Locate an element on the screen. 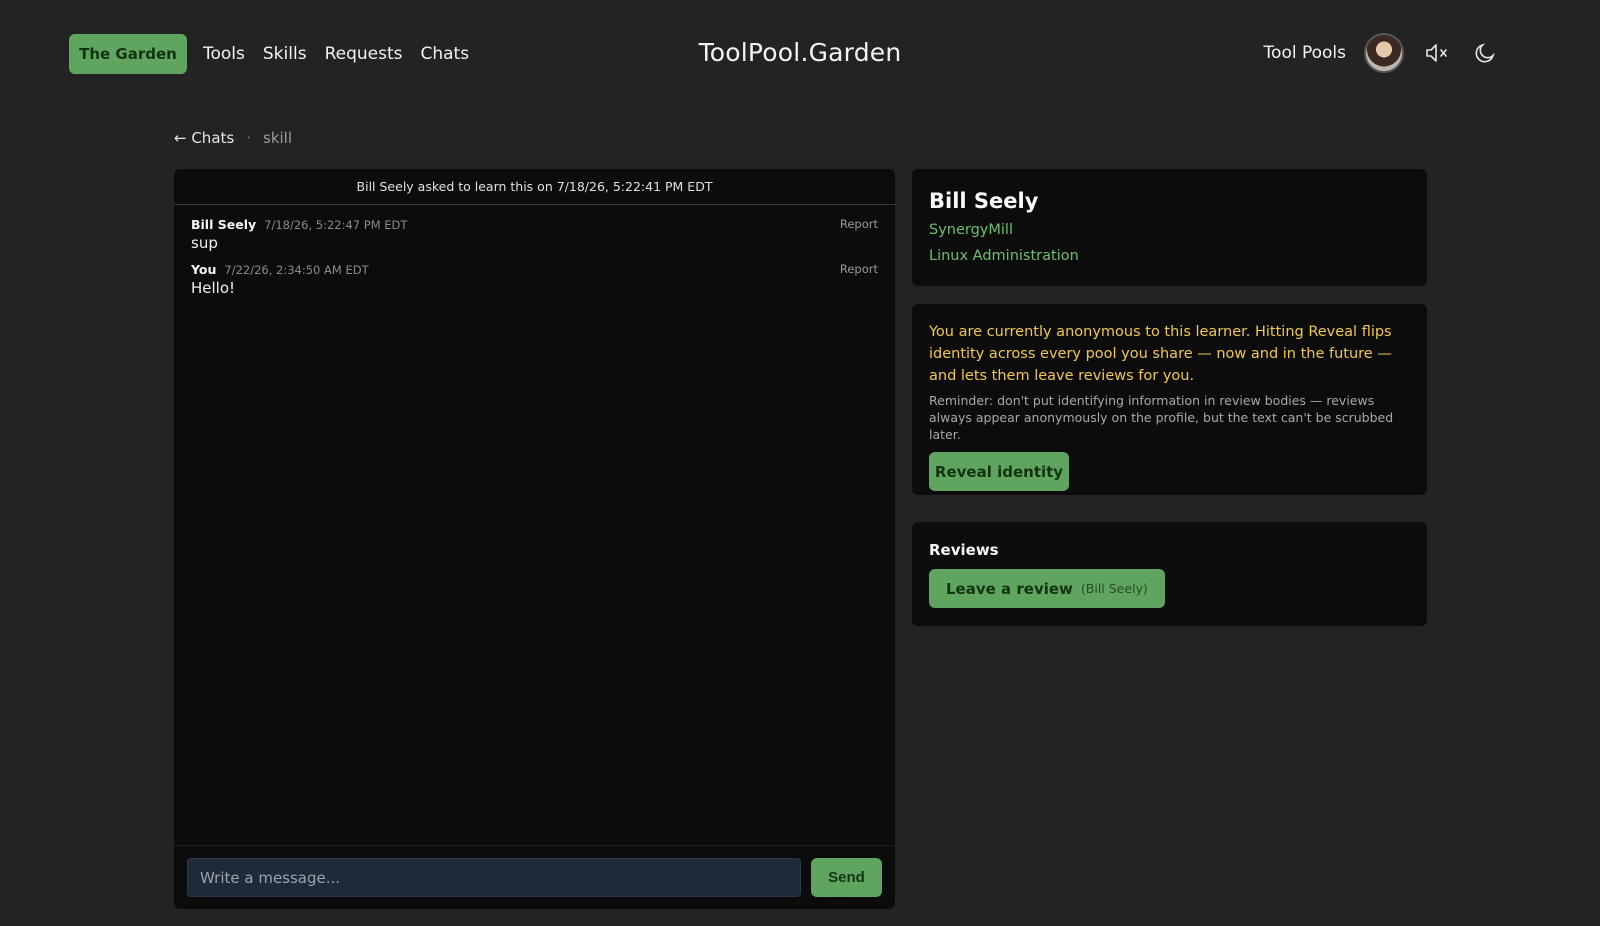 Image resolution: width=1600 pixels, height=926 pixels. nav-skills: Skills is located at coordinates (285, 54).